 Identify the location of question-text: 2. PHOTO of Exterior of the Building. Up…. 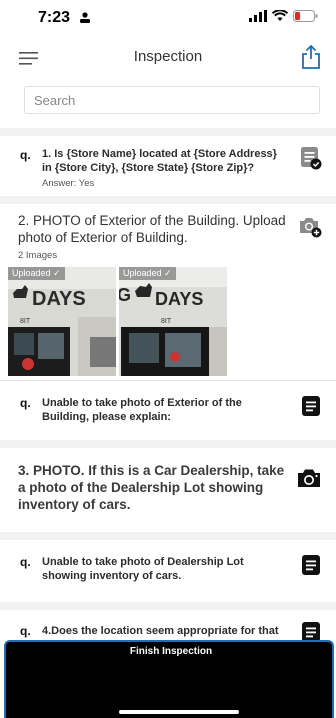
(152, 229).